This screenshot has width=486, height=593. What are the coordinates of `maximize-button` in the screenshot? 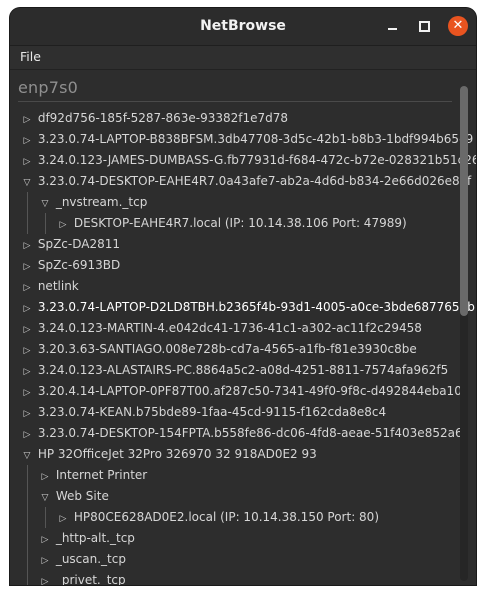 It's located at (424, 26).